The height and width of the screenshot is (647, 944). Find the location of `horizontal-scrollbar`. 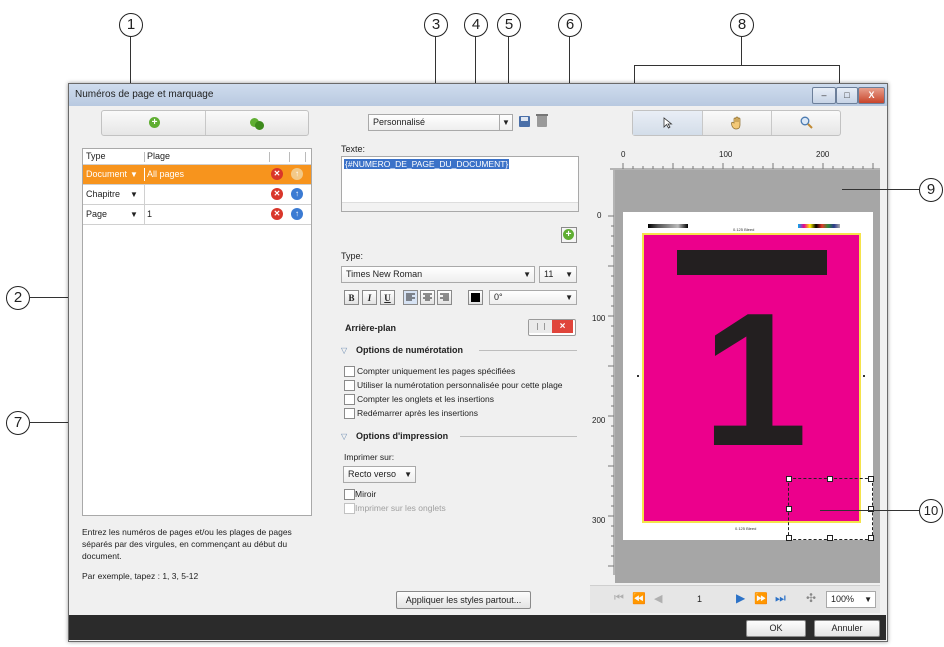

horizontal-scrollbar is located at coordinates (460, 206).